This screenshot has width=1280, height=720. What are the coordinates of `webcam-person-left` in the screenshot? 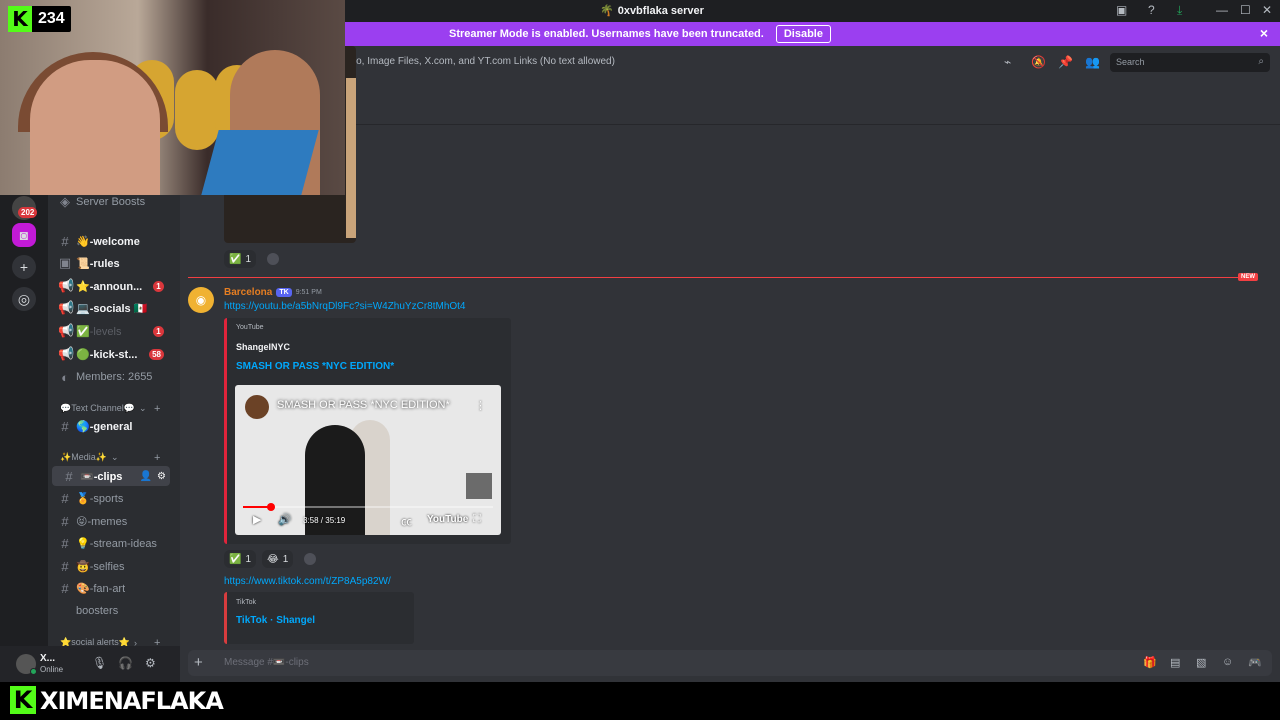 It's located at (95, 127).